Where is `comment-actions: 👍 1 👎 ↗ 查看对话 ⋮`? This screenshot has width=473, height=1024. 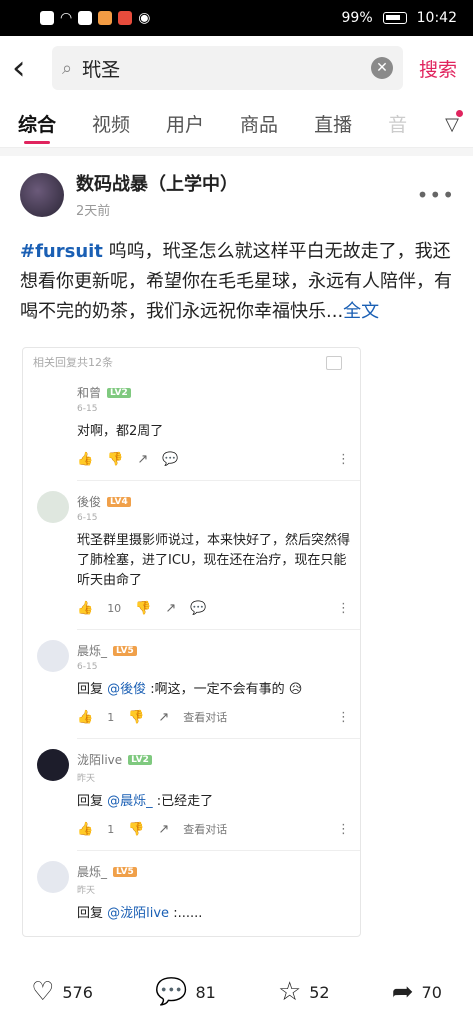 comment-actions: 👍 1 👎 ↗ 查看对话 ⋮ is located at coordinates (218, 717).